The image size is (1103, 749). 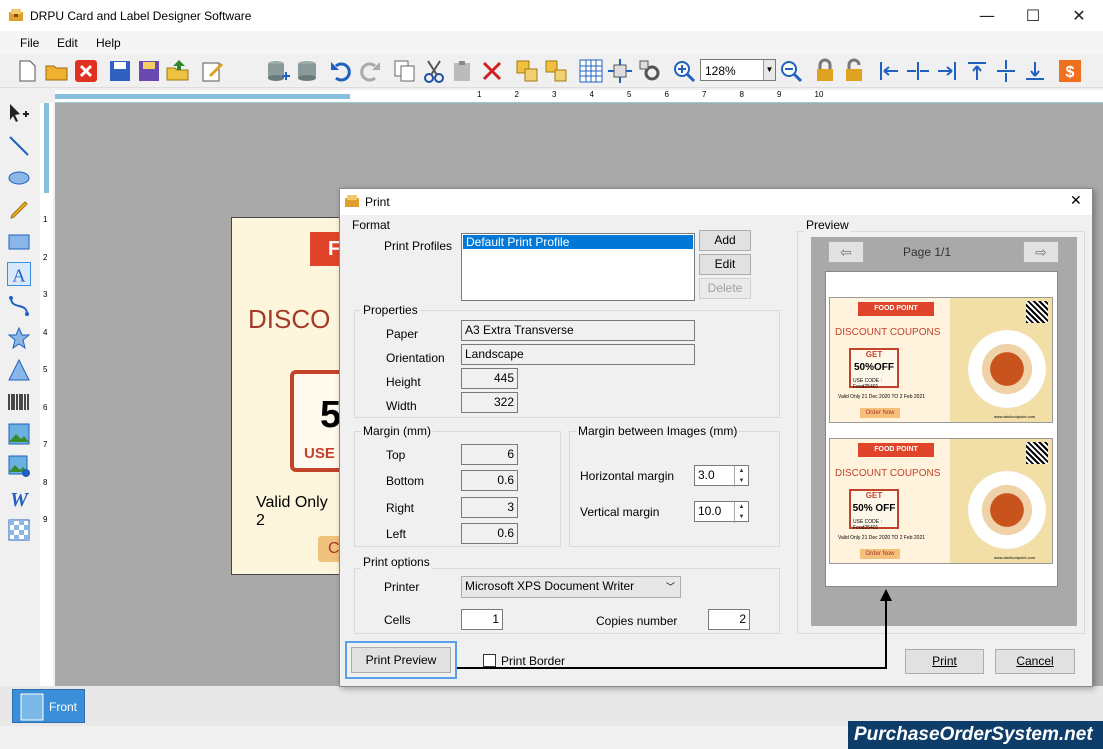 I want to click on tab-front-label: Front, so click(x=63, y=707).